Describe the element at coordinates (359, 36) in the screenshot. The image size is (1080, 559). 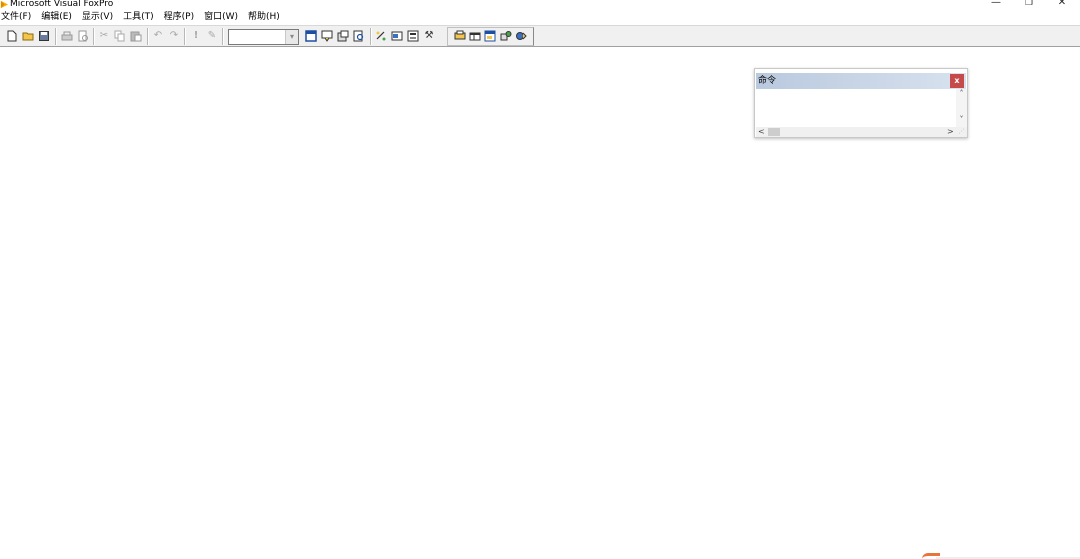
I see `code-references-icon` at that location.